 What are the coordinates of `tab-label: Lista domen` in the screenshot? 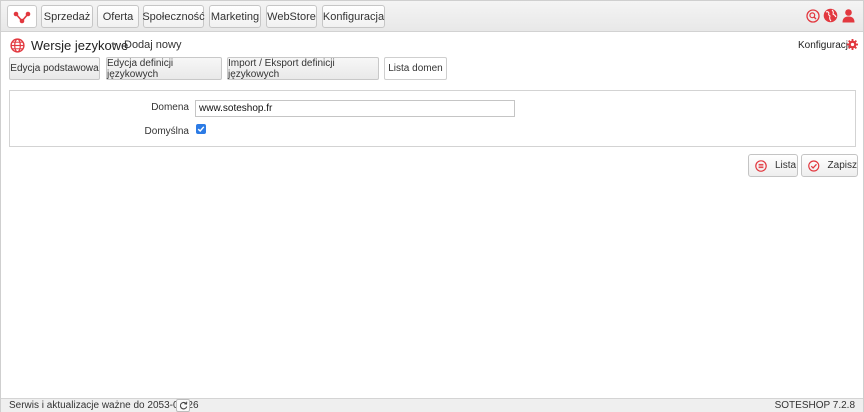 It's located at (415, 68).